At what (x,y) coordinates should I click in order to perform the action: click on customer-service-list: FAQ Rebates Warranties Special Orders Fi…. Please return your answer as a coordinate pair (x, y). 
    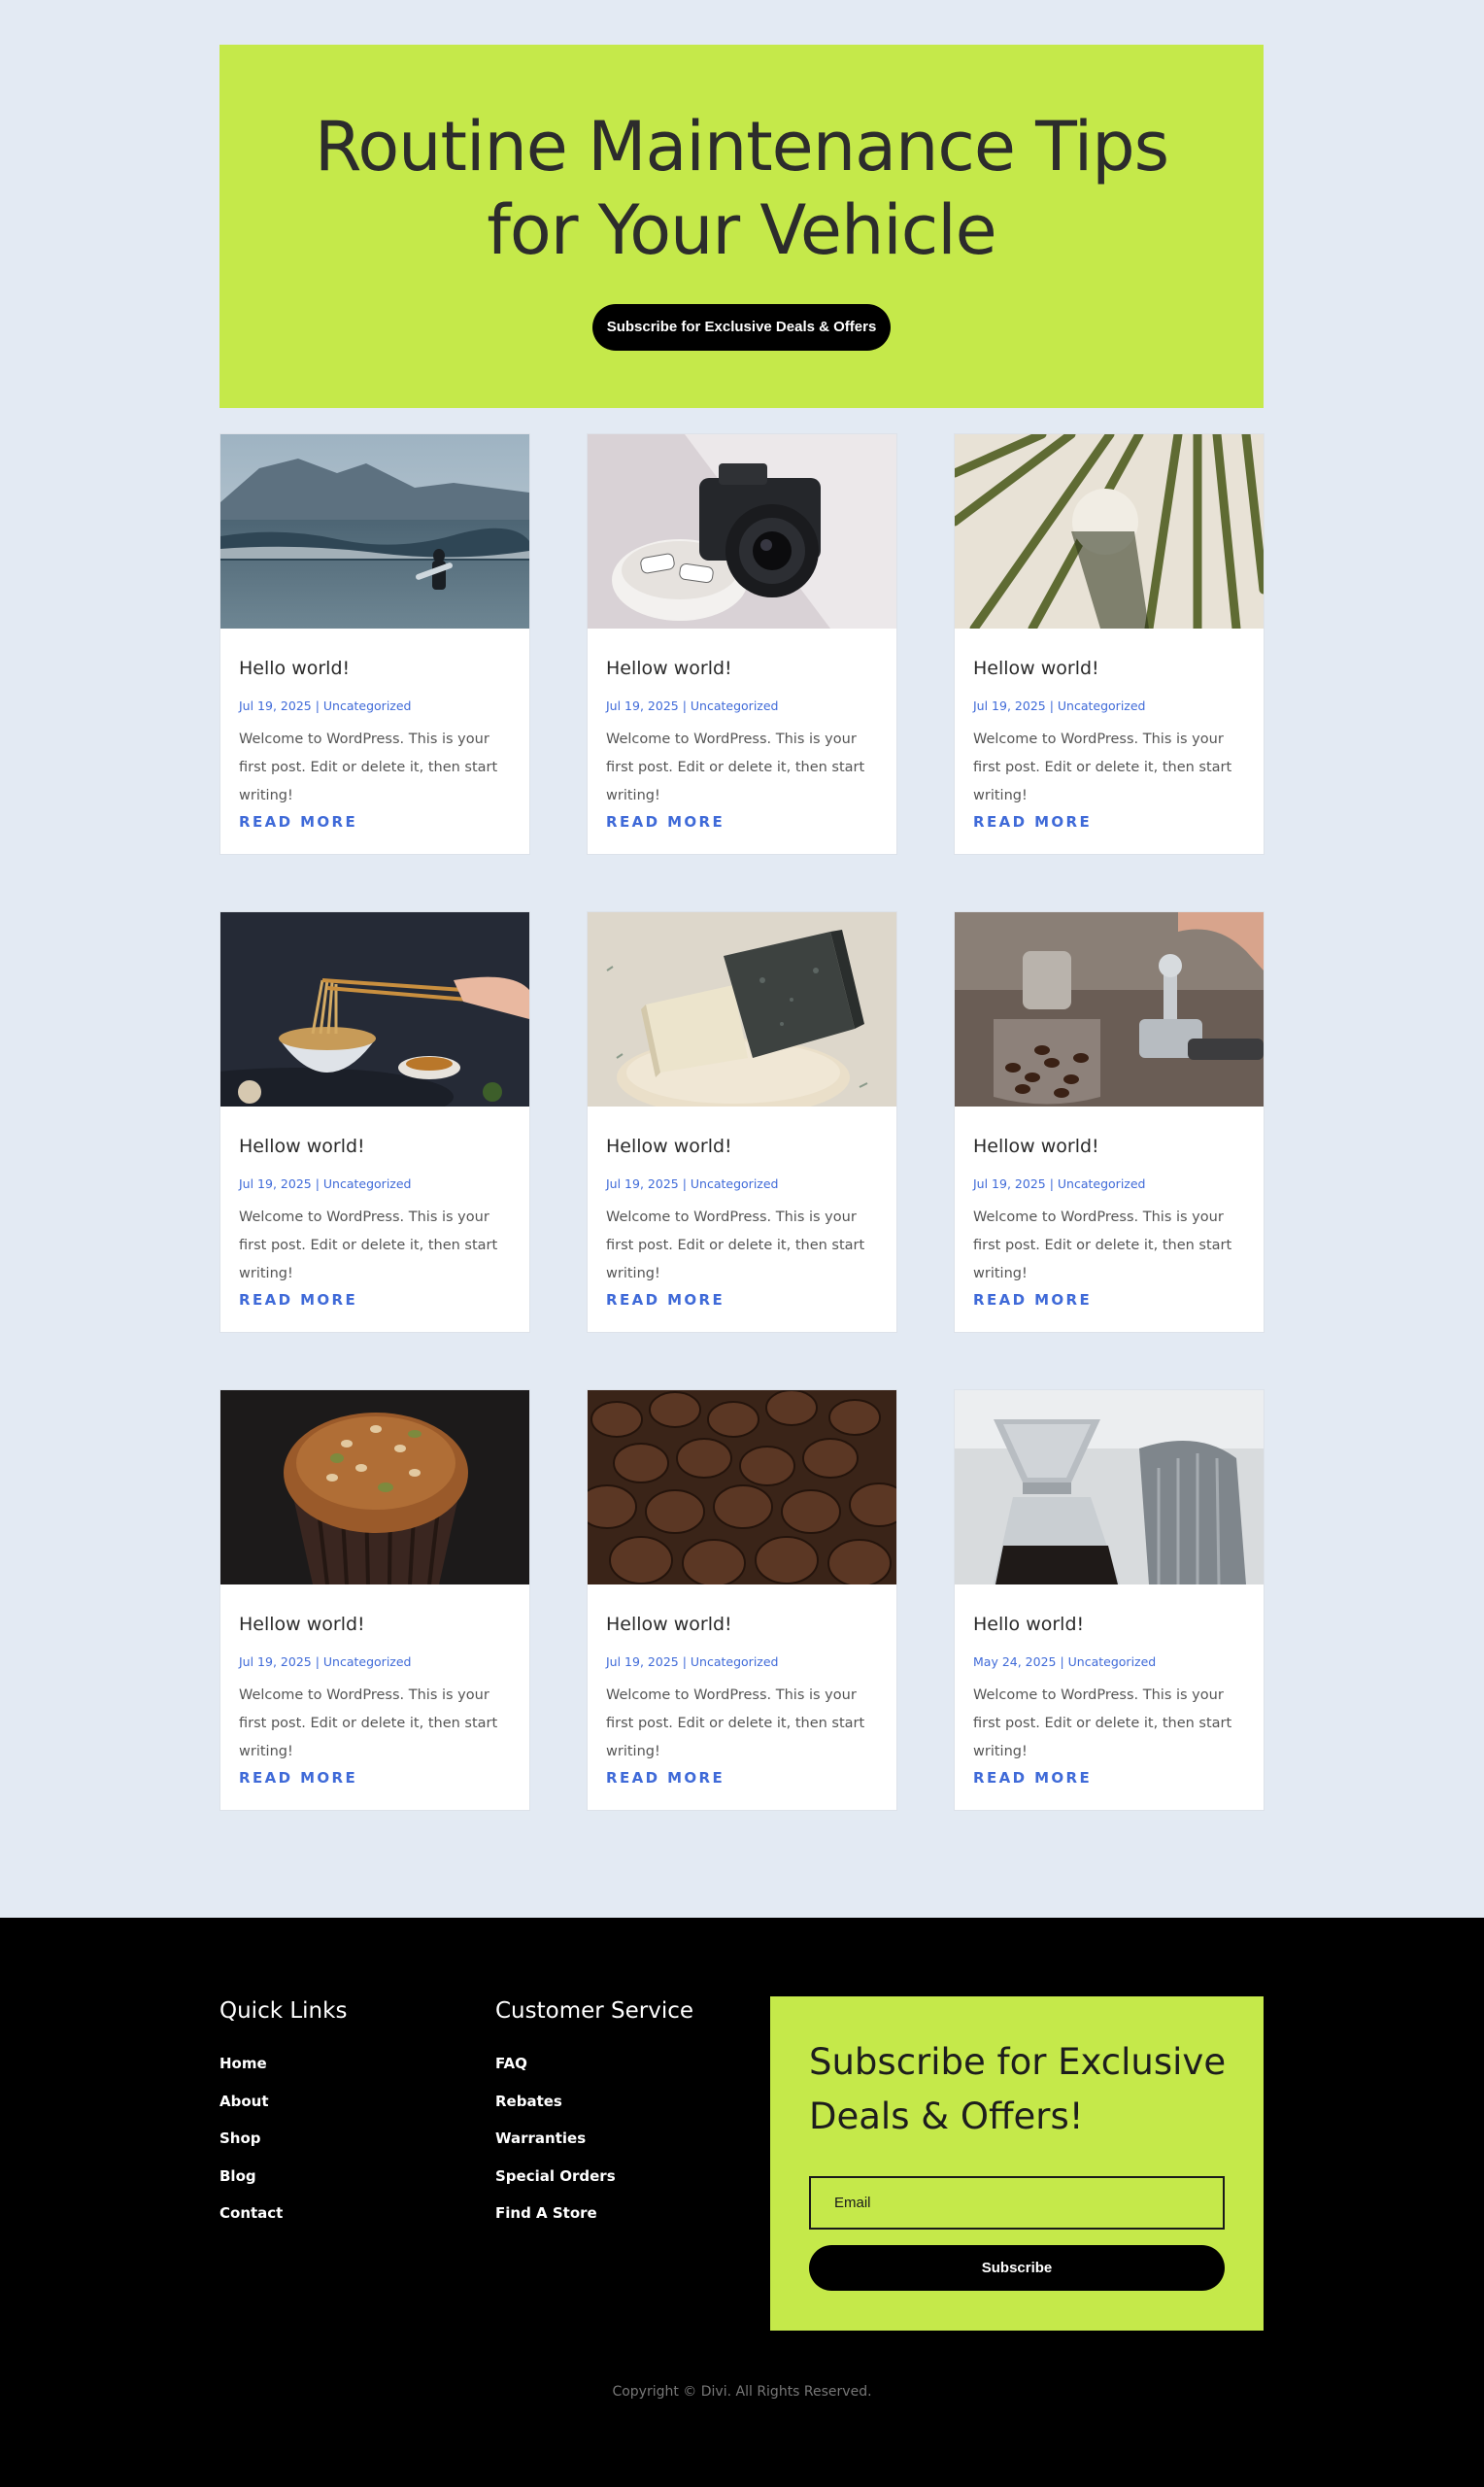
    Looking at the image, I should click on (555, 2145).